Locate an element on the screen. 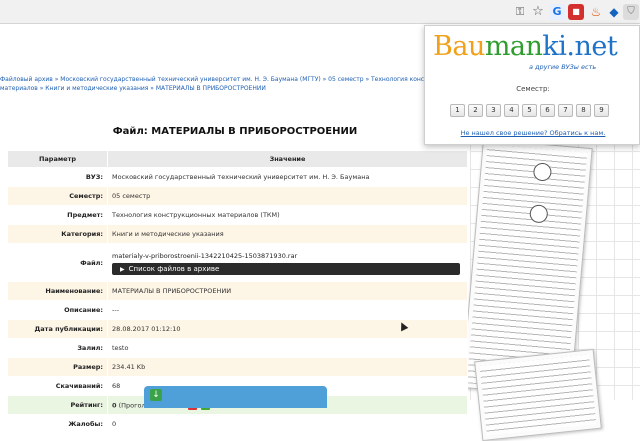 The height and width of the screenshot is (441, 640). semester-buttons: 1 2 3 4 5 6 7 8 9 is located at coordinates (535, 110).